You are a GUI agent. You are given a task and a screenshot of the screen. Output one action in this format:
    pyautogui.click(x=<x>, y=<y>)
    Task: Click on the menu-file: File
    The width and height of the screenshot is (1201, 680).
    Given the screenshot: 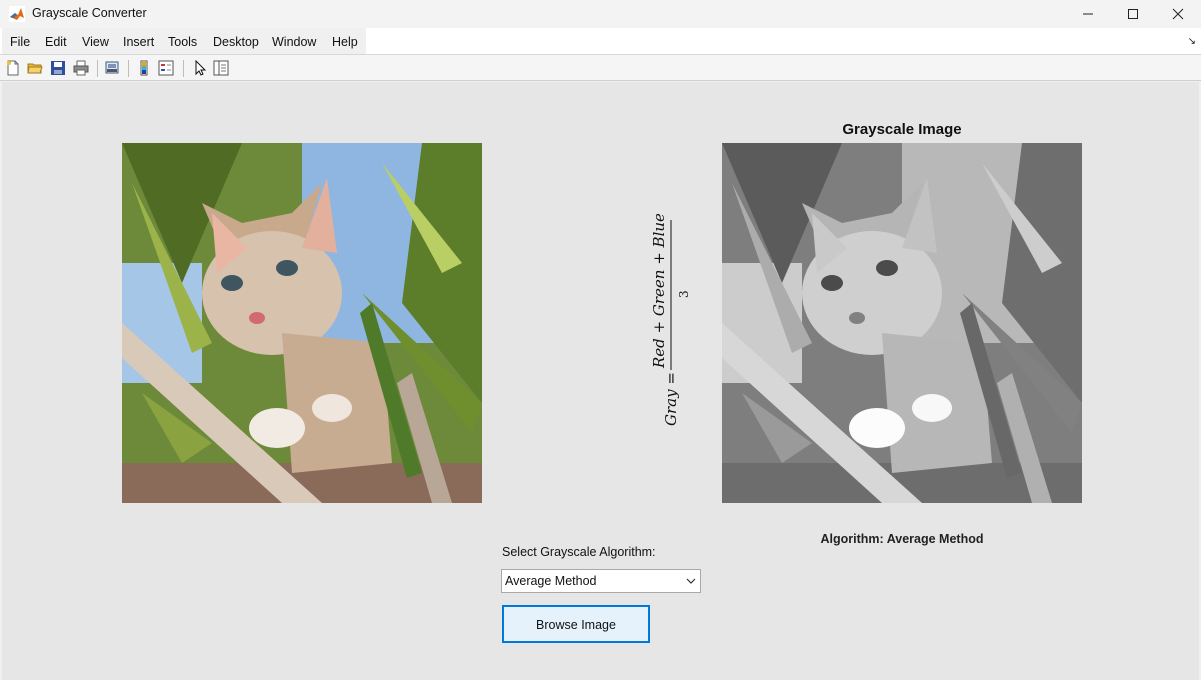 What is the action you would take?
    pyautogui.click(x=20, y=42)
    